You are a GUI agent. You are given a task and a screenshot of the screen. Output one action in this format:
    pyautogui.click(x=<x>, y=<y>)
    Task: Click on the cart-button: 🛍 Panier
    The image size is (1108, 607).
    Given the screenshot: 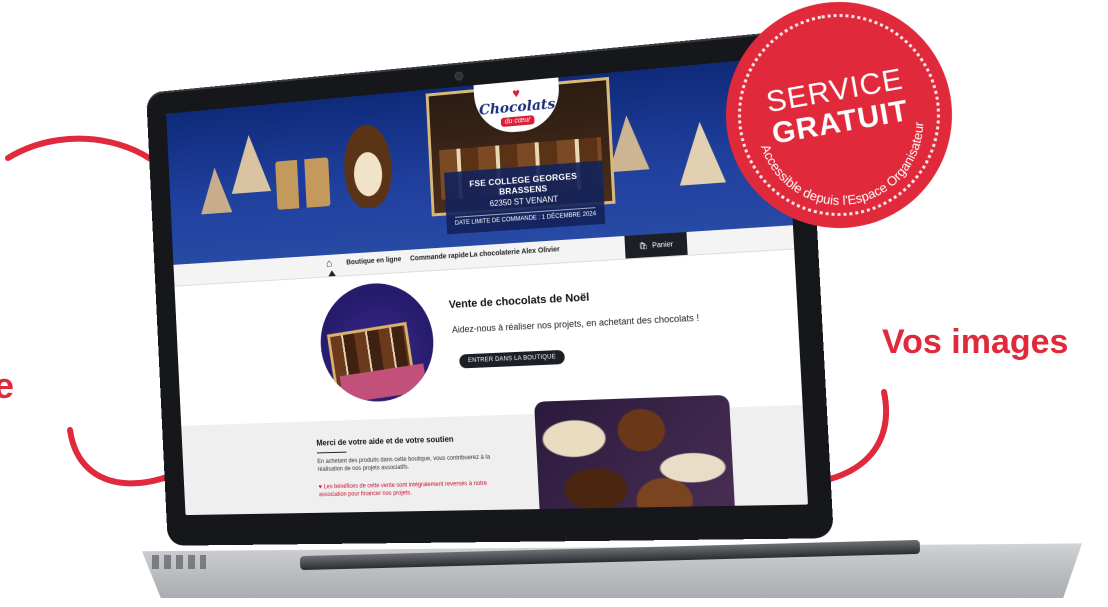 What is the action you would take?
    pyautogui.click(x=656, y=245)
    